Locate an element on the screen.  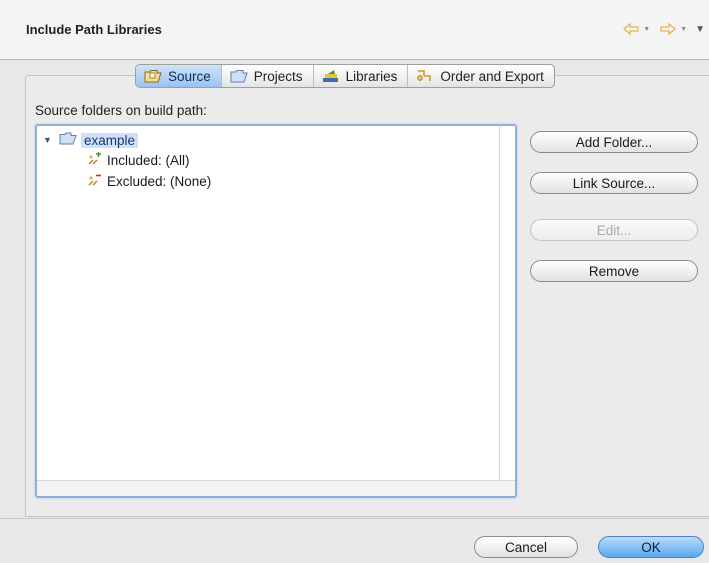
cancel-button: Cancel is located at coordinates (526, 547).